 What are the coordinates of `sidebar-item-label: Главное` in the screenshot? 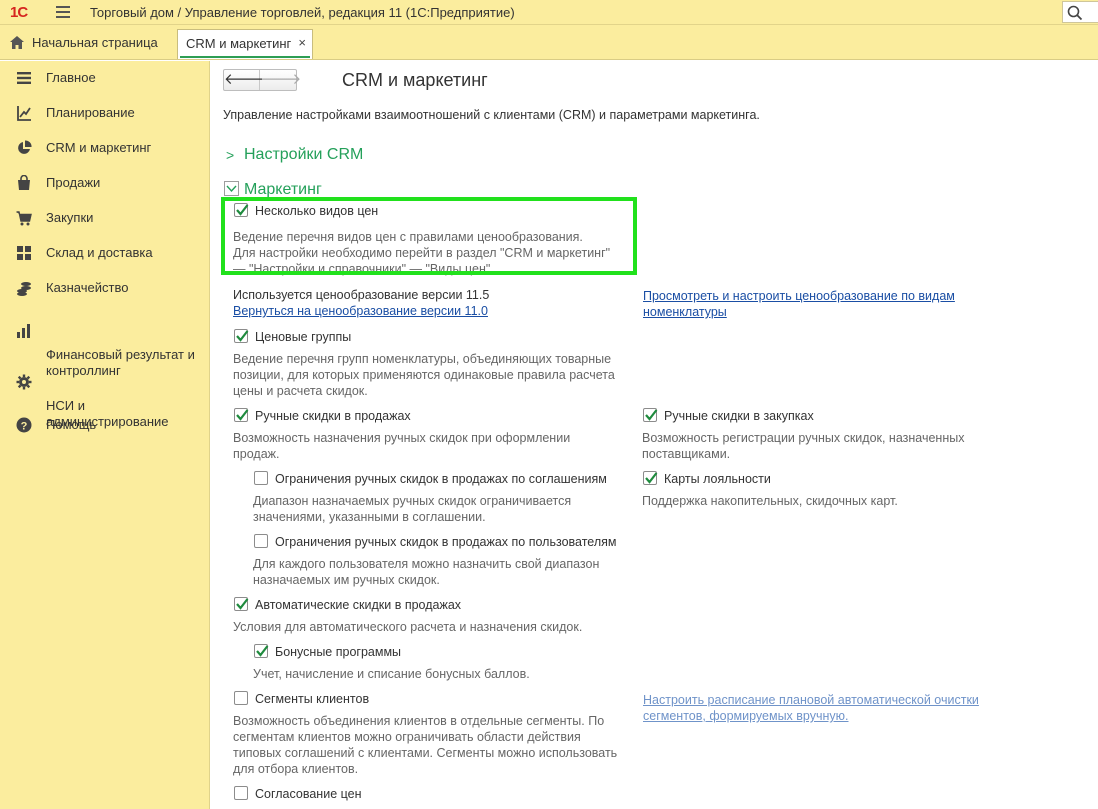 It's located at (71, 77).